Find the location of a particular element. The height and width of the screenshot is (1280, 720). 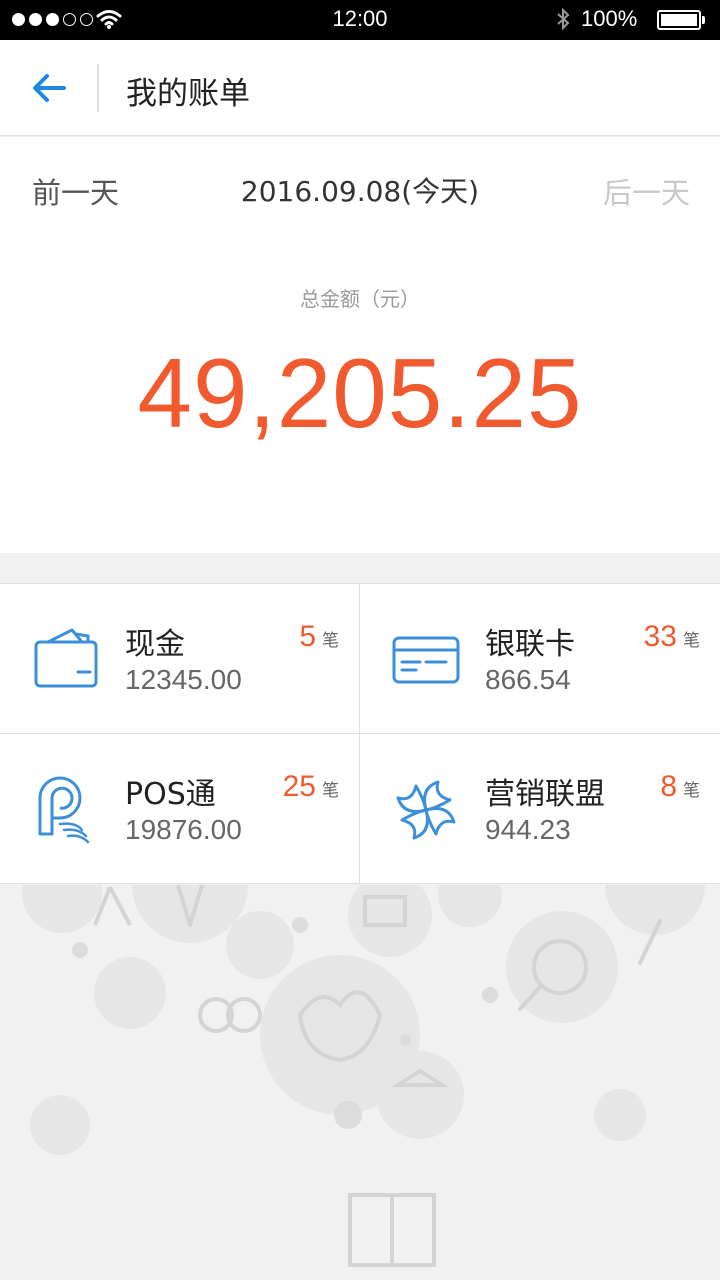

account-amount: 19876.00 is located at coordinates (183, 829).